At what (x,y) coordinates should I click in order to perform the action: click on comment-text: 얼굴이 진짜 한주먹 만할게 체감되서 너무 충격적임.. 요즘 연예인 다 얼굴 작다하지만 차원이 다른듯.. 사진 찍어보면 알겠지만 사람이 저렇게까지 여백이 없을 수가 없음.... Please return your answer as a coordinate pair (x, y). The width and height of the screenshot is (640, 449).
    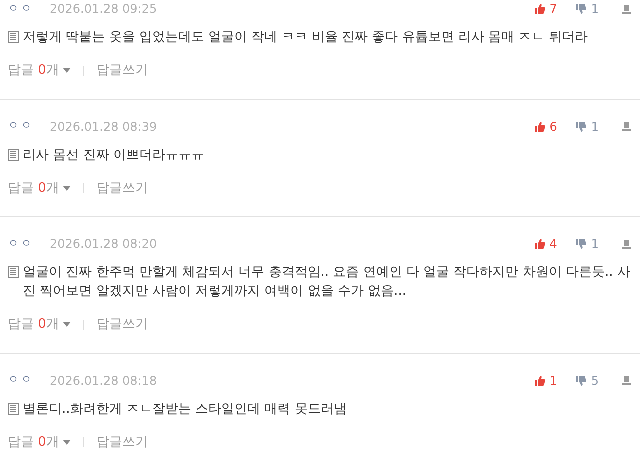
    Looking at the image, I should click on (327, 282).